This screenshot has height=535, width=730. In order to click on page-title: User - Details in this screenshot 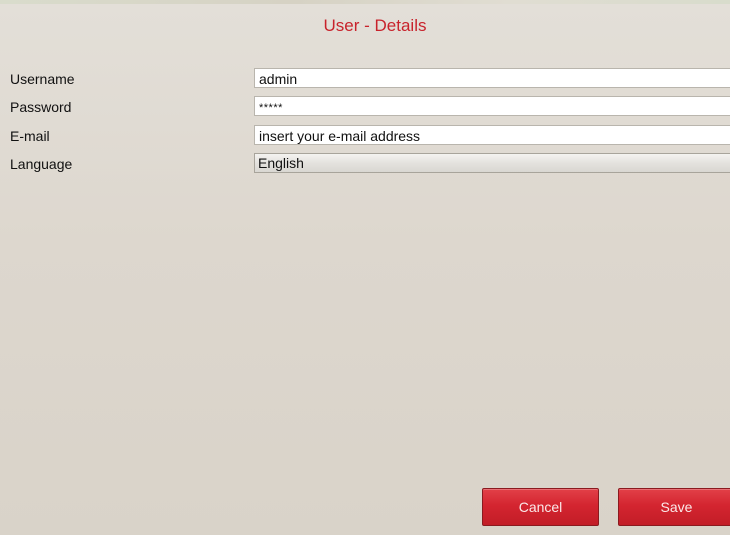, I will do `click(375, 25)`.